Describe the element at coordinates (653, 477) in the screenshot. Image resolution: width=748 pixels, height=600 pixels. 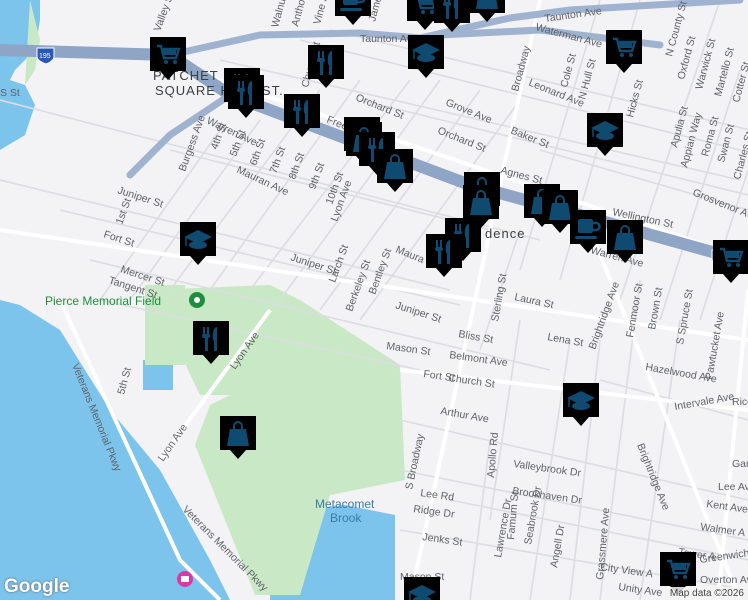
I see `street-label: Brightridge Ave` at that location.